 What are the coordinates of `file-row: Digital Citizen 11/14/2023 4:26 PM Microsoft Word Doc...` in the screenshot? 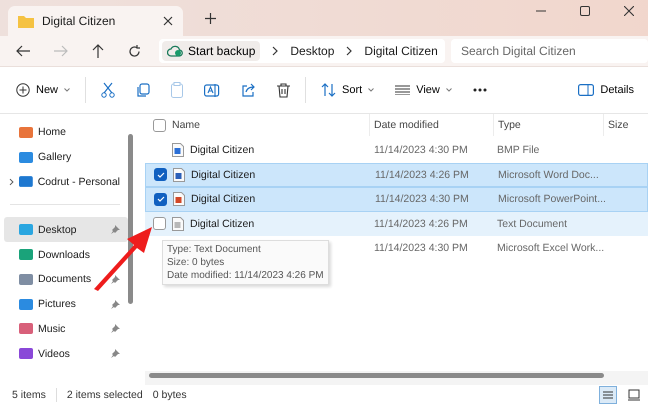 It's located at (396, 174).